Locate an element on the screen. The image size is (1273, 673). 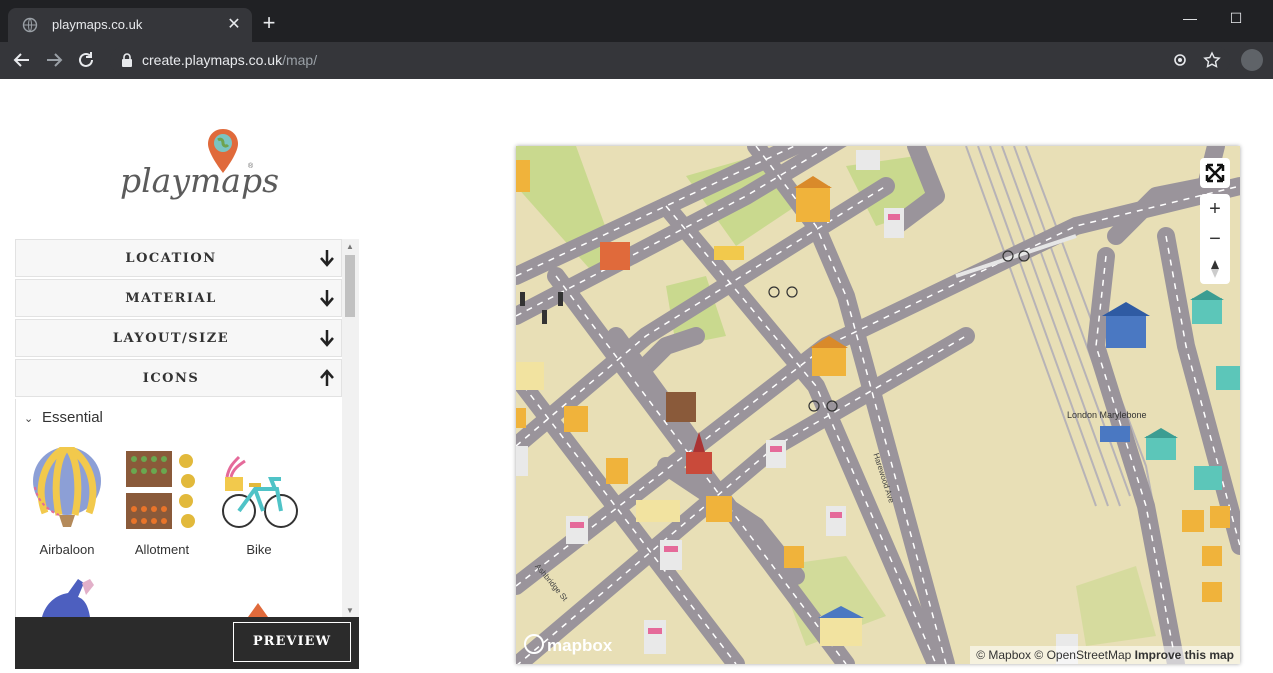
scroll-up-icon: ▲ is located at coordinates (350, 246).